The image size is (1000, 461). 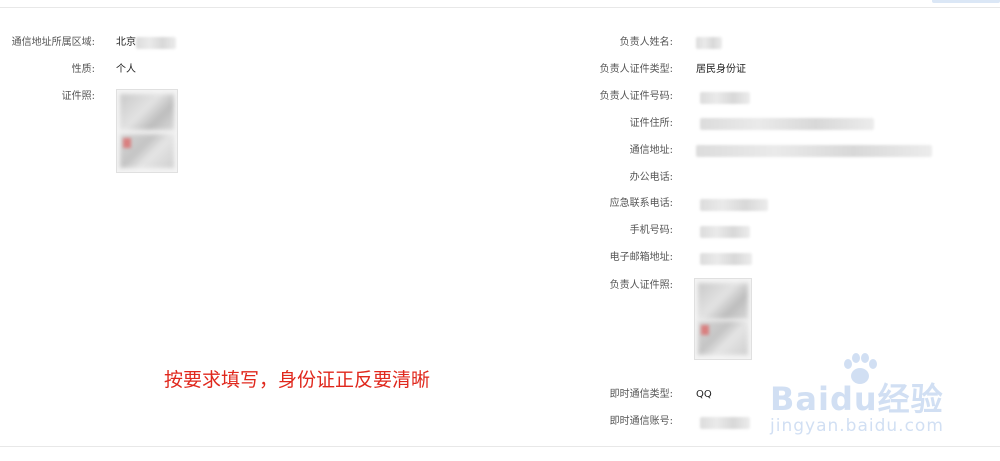 What do you see at coordinates (641, 421) in the screenshot?
I see `field-label: 即时通信账号:` at bounding box center [641, 421].